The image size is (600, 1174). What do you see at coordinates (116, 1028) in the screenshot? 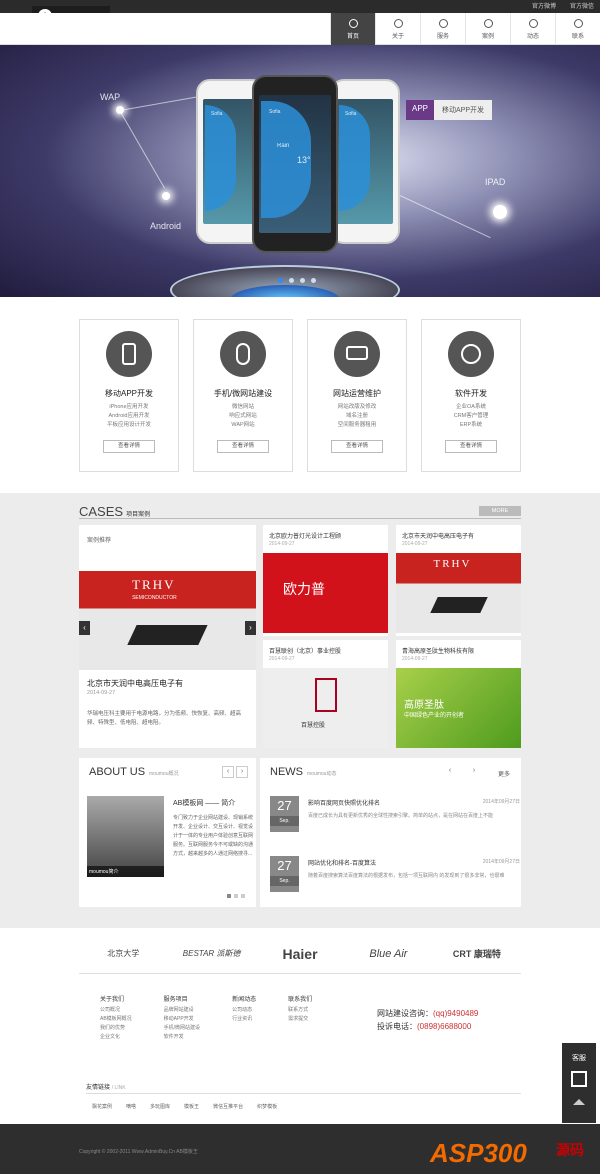
I see `footer-link: 我们的优势` at bounding box center [116, 1028].